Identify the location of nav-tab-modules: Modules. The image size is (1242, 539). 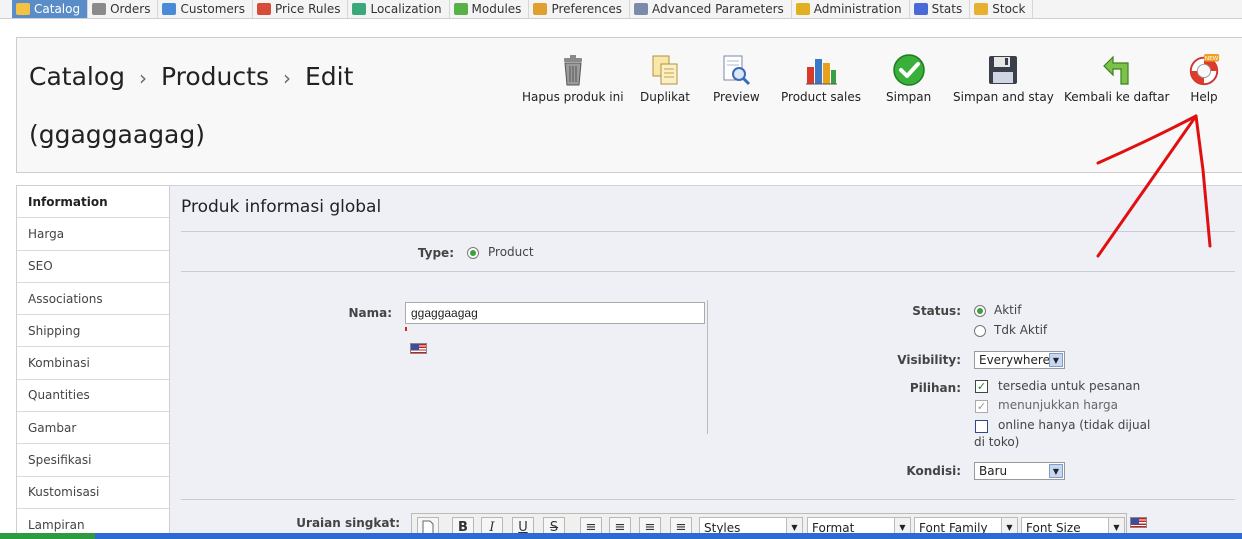
(490, 9).